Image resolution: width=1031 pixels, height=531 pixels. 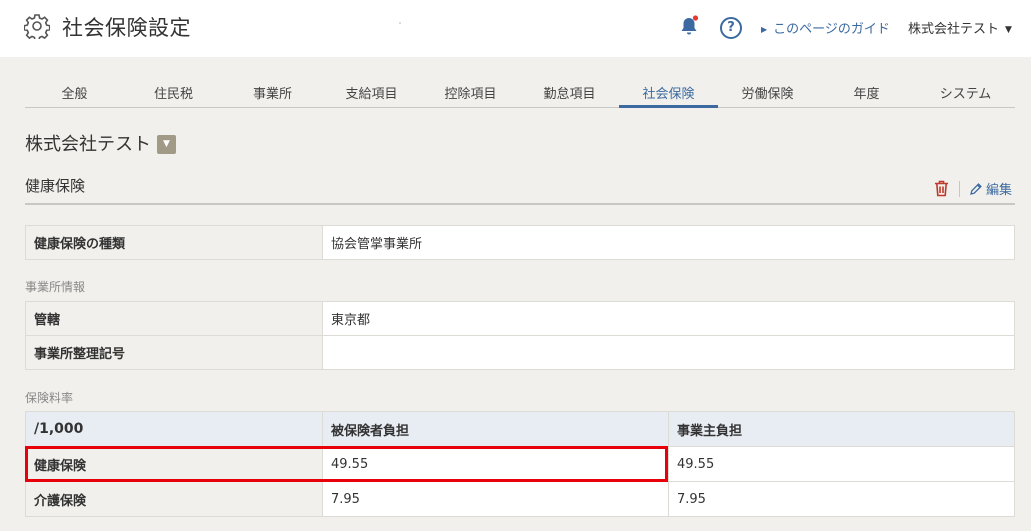 I want to click on table-header-row: /1,000 被保険者負担 事業主負担, so click(x=520, y=429).